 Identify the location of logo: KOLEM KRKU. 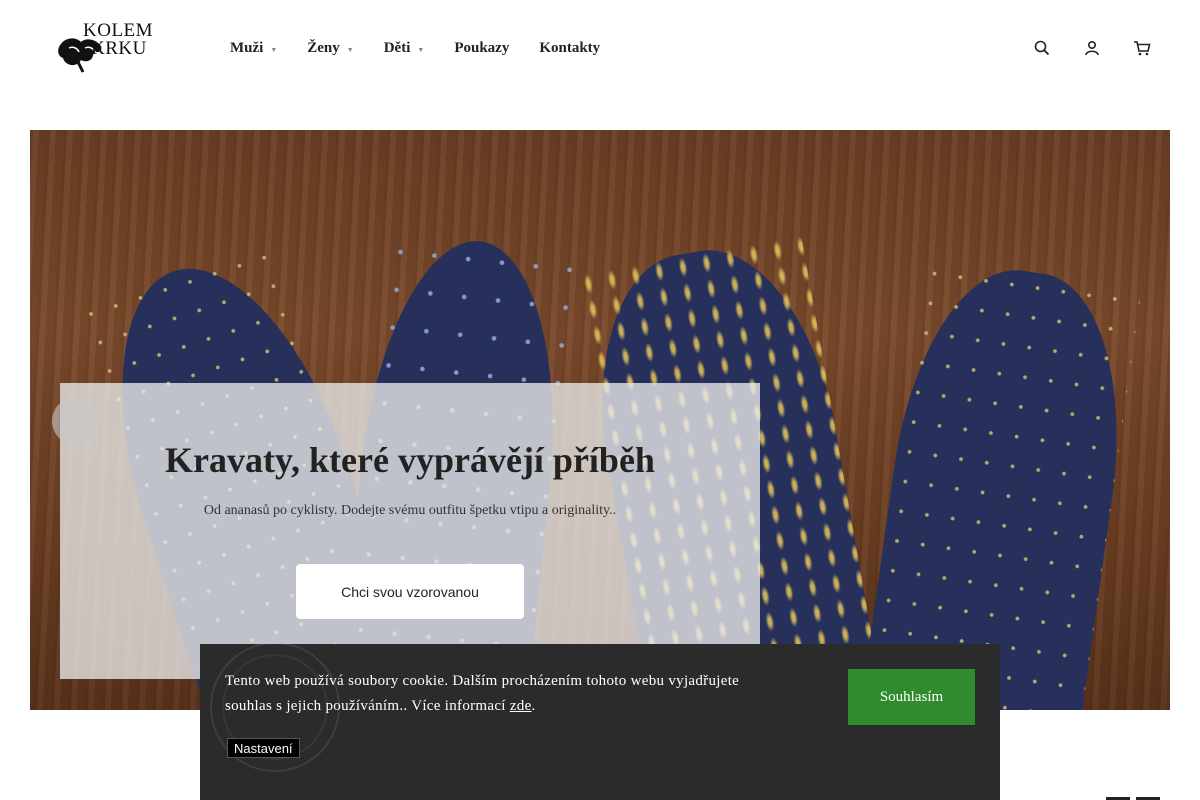
(110, 48).